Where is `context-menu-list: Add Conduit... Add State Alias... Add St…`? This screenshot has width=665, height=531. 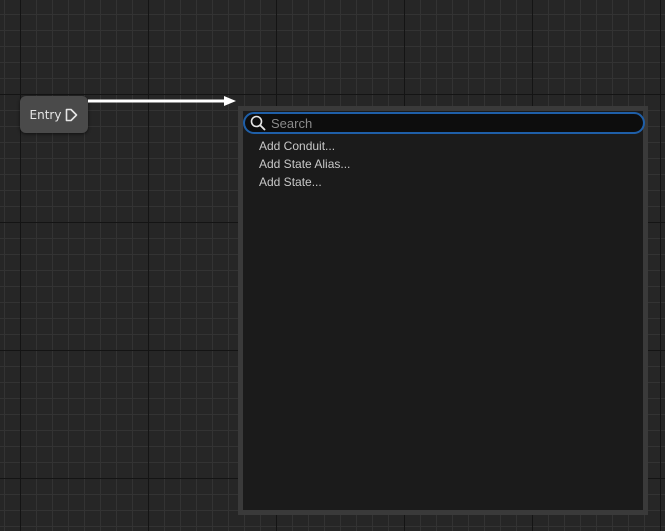
context-menu-list: Add Conduit... Add State Alias... Add St… is located at coordinates (443, 164).